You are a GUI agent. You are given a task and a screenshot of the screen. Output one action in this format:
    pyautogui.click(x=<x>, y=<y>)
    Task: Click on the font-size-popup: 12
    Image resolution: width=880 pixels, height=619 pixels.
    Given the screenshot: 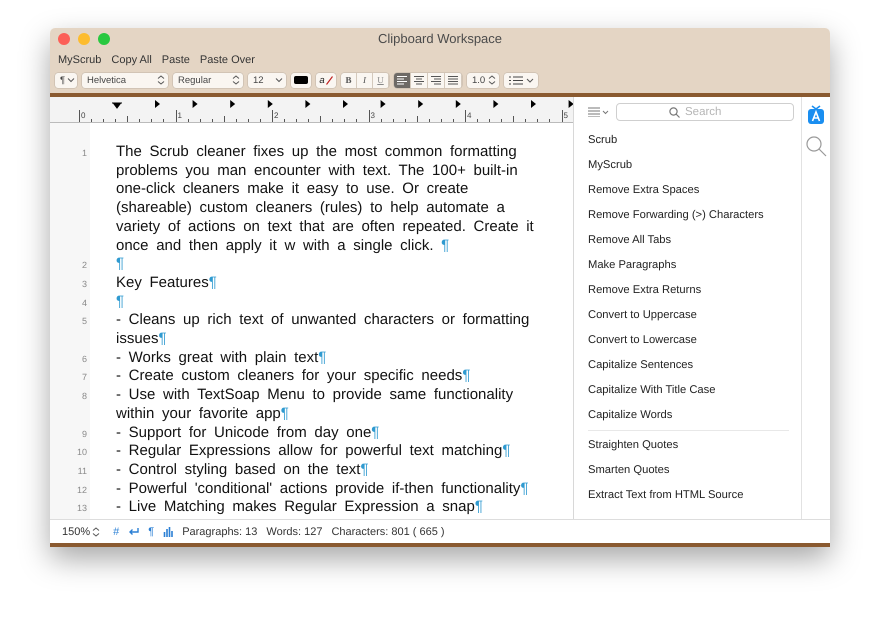 What is the action you would take?
    pyautogui.click(x=267, y=80)
    